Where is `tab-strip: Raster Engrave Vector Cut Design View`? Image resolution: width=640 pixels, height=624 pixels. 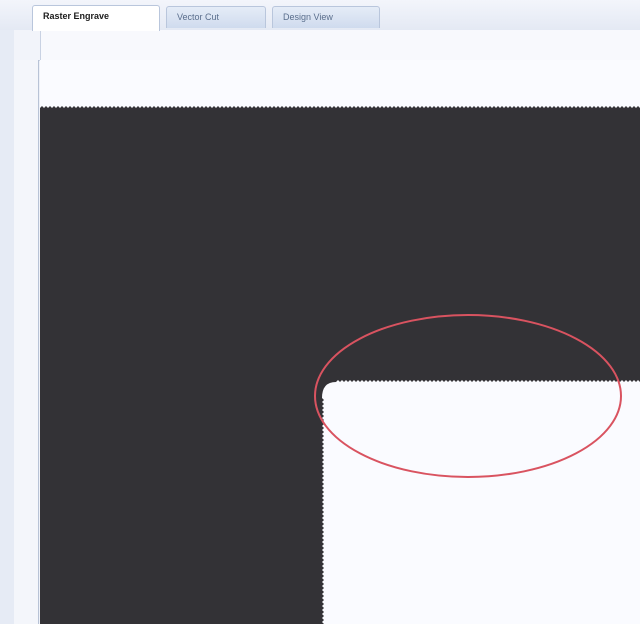
tab-strip: Raster Engrave Vector Cut Design View is located at coordinates (320, 15).